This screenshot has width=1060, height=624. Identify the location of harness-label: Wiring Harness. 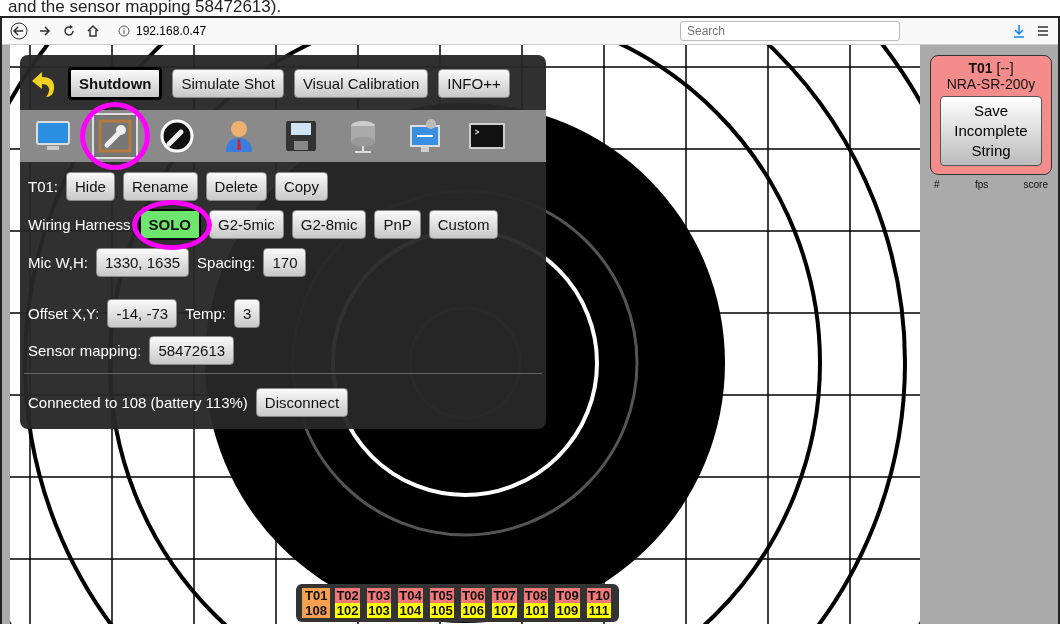
(79, 224).